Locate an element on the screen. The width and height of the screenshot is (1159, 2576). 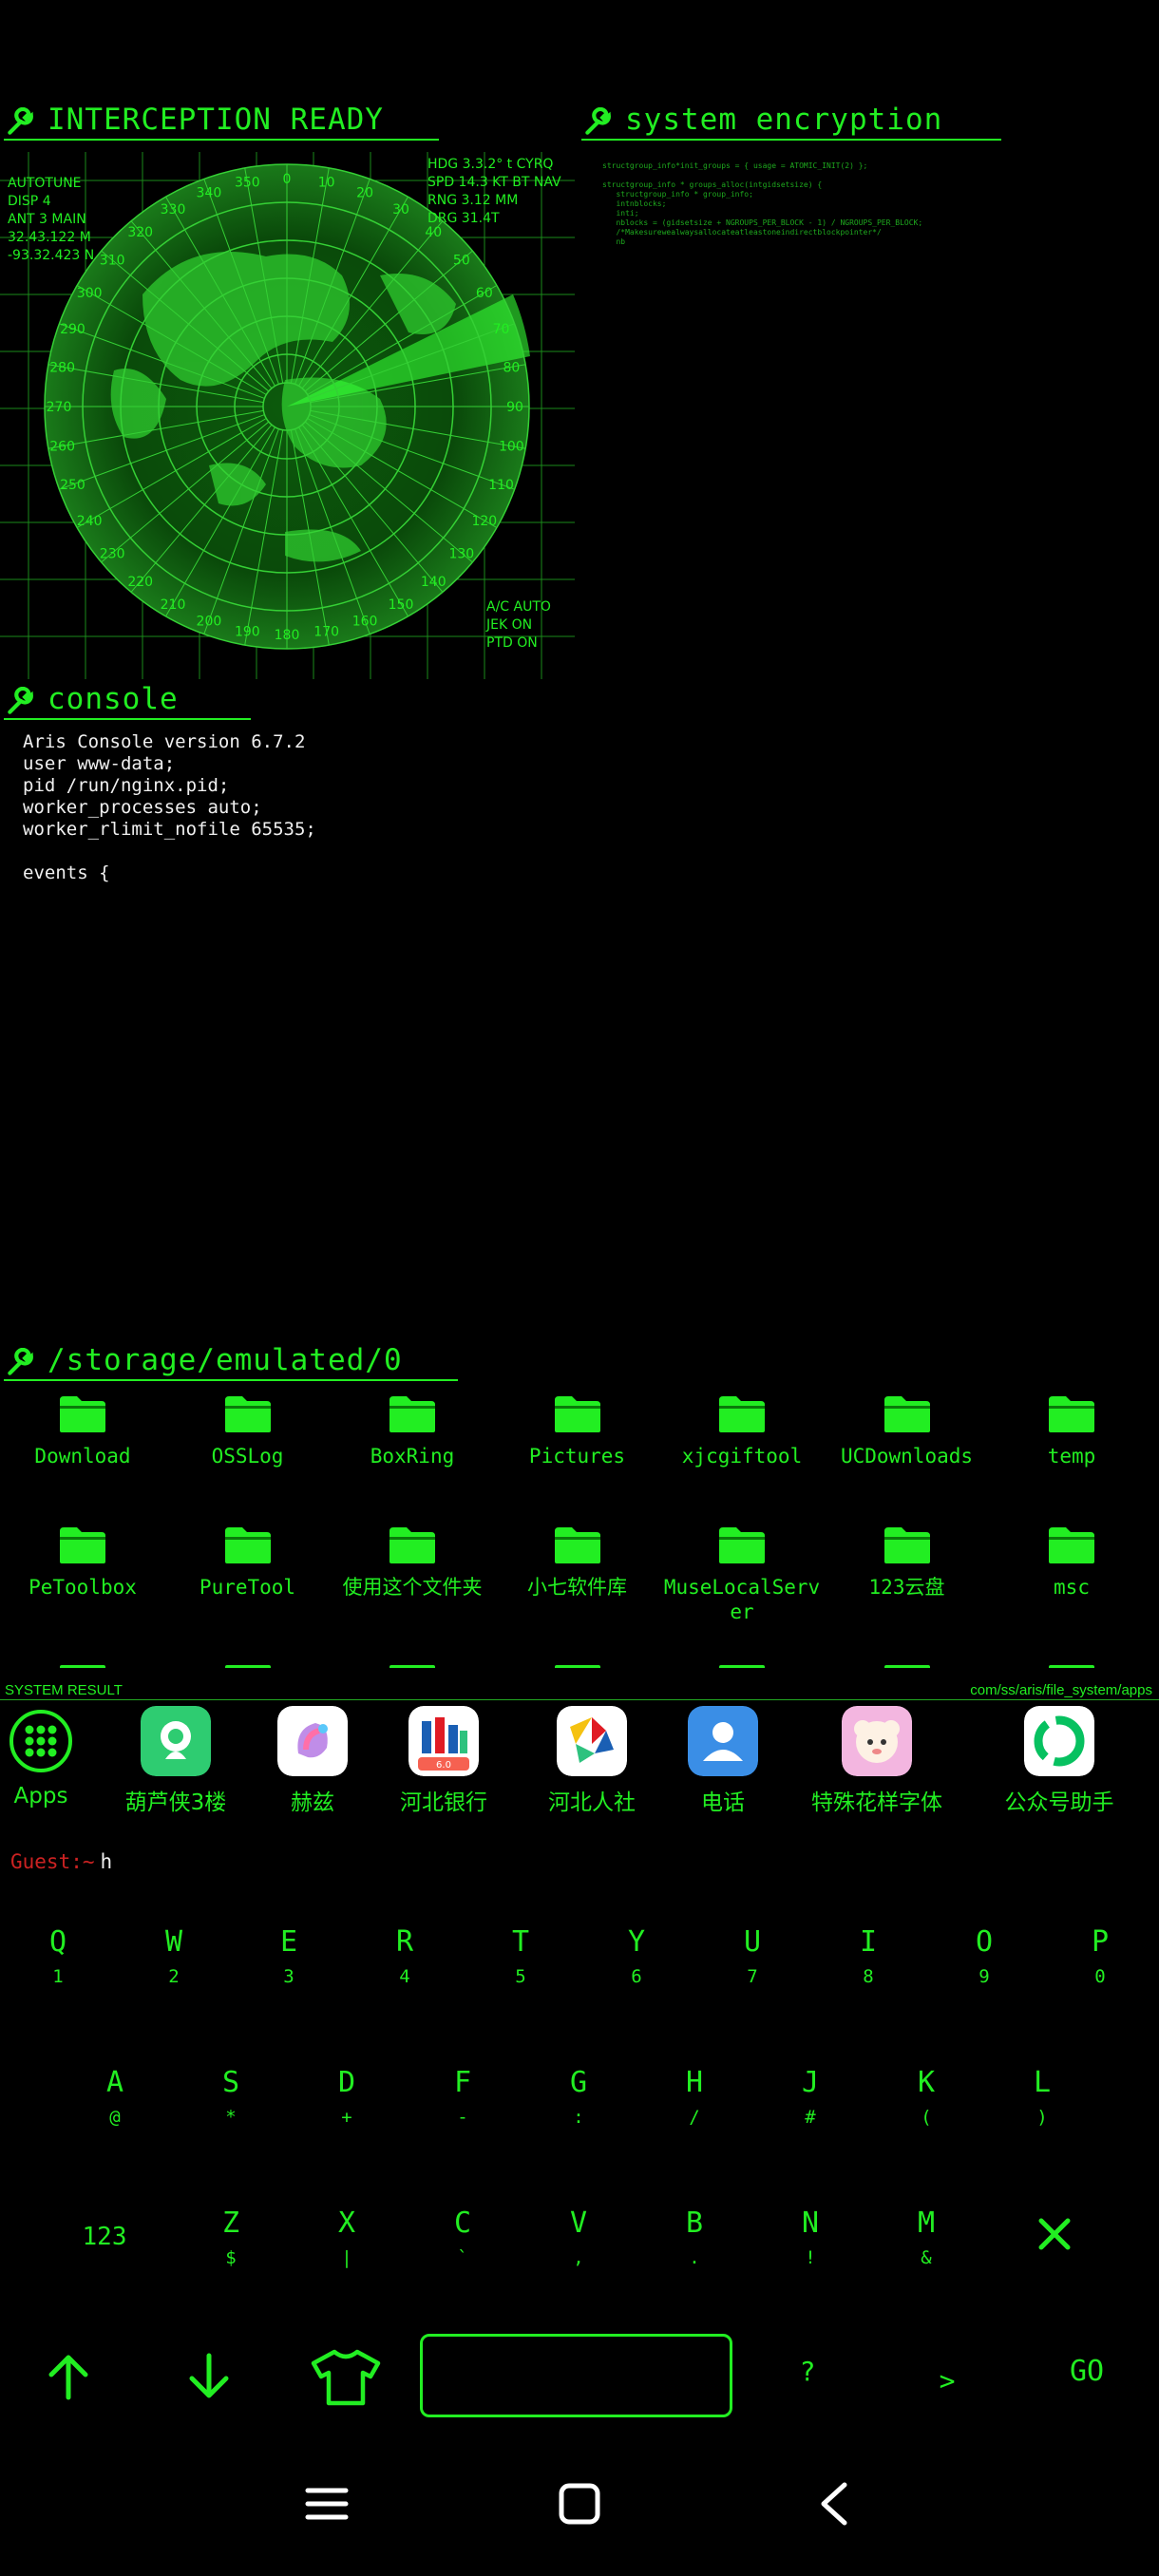
key-z: Z $ is located at coordinates (230, 2238).